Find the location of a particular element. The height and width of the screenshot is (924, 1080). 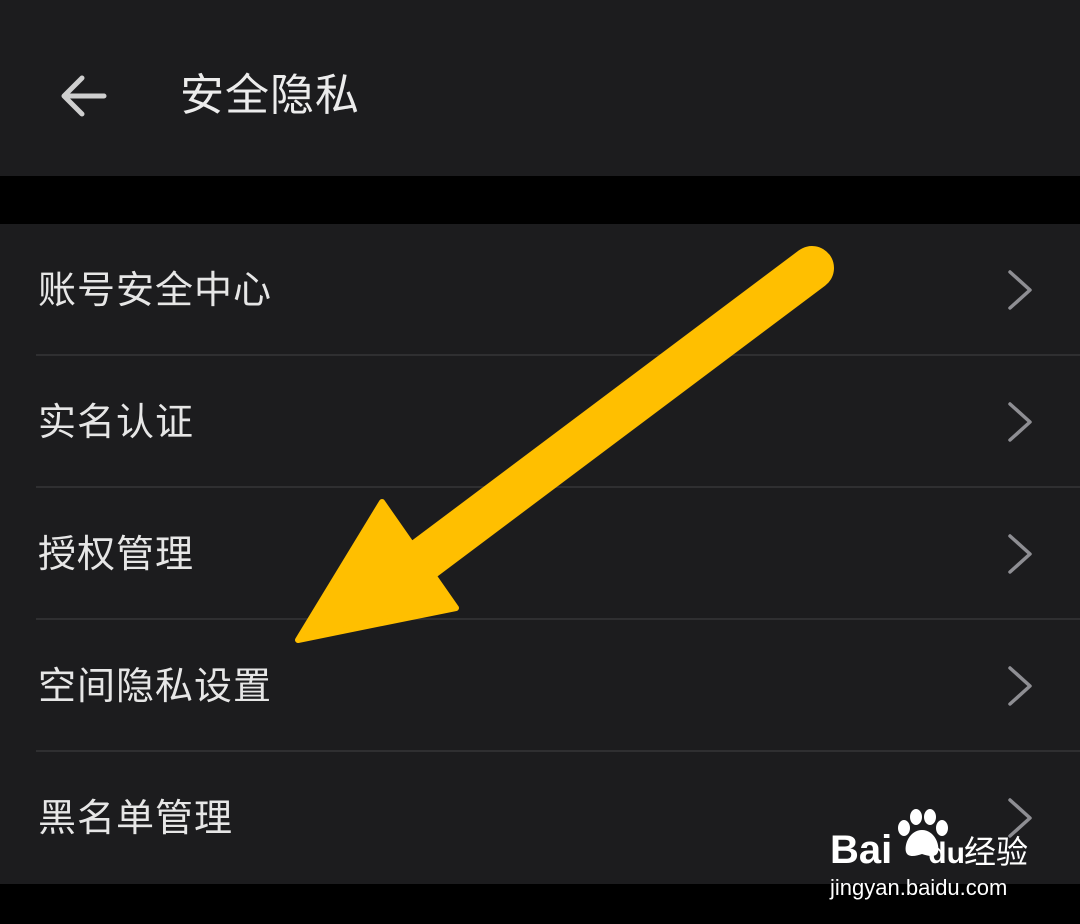

page-title: 安全隐私 is located at coordinates (270, 95).